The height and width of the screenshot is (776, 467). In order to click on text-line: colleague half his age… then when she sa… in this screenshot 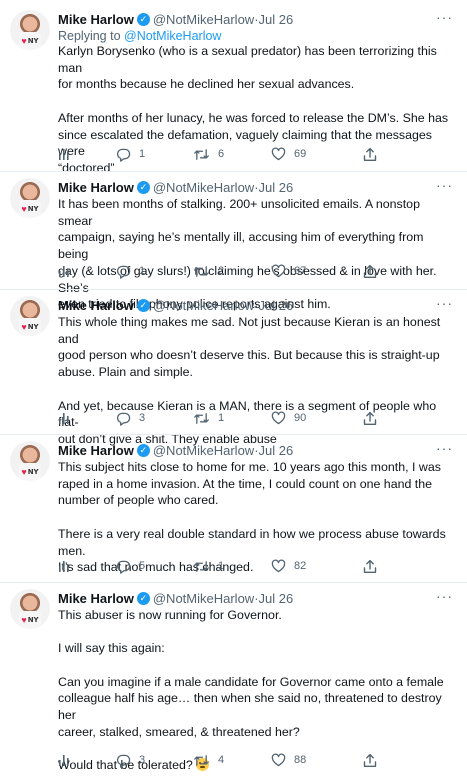, I will do `click(250, 707)`.